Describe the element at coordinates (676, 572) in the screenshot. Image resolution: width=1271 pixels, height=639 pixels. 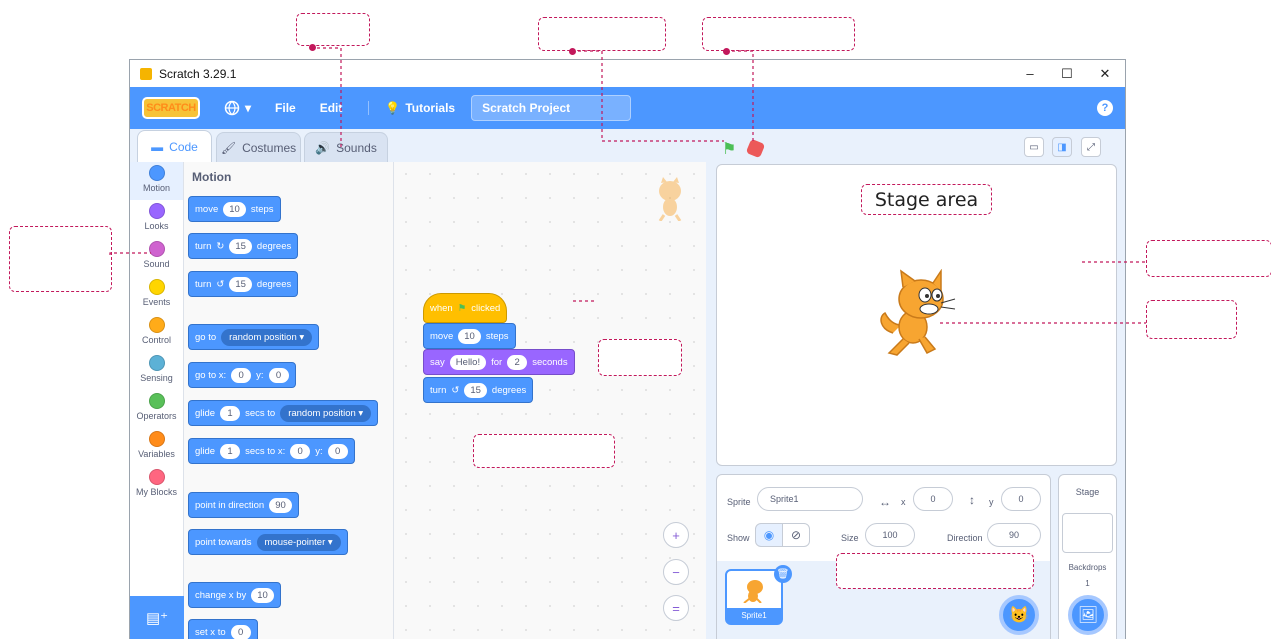
I see `zoom-out-button: −` at that location.